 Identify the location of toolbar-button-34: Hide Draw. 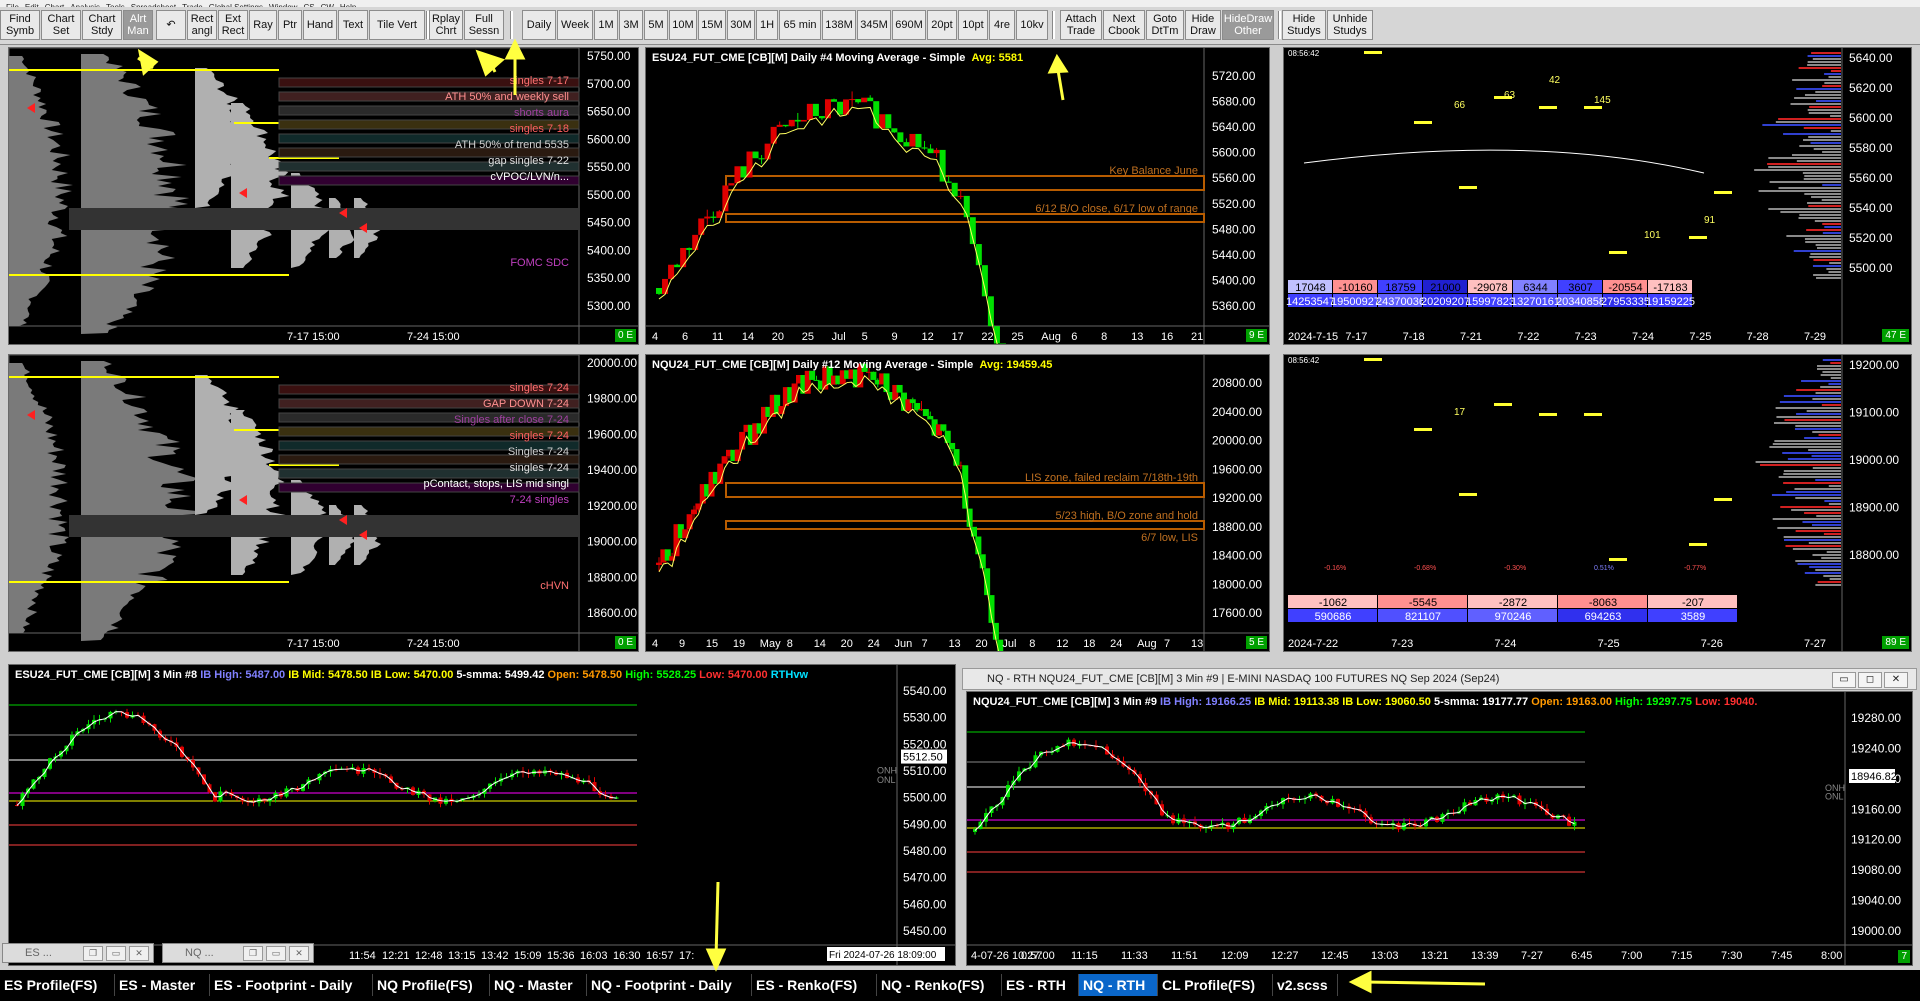
(1203, 25).